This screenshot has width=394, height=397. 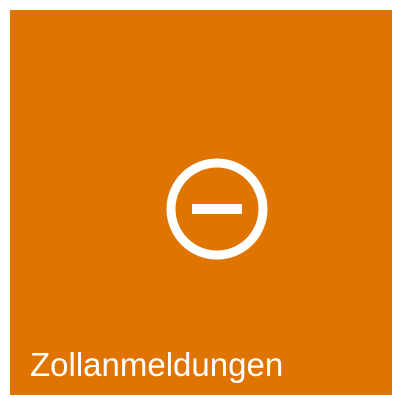 I want to click on minus-circle-icon, so click(x=217, y=209).